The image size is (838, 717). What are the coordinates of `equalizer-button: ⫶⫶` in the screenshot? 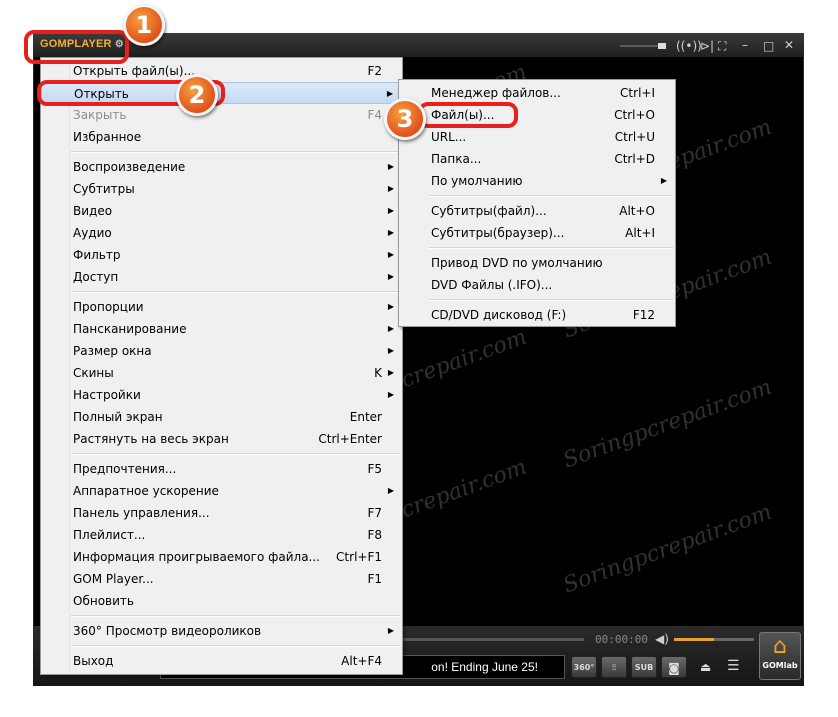 It's located at (614, 667).